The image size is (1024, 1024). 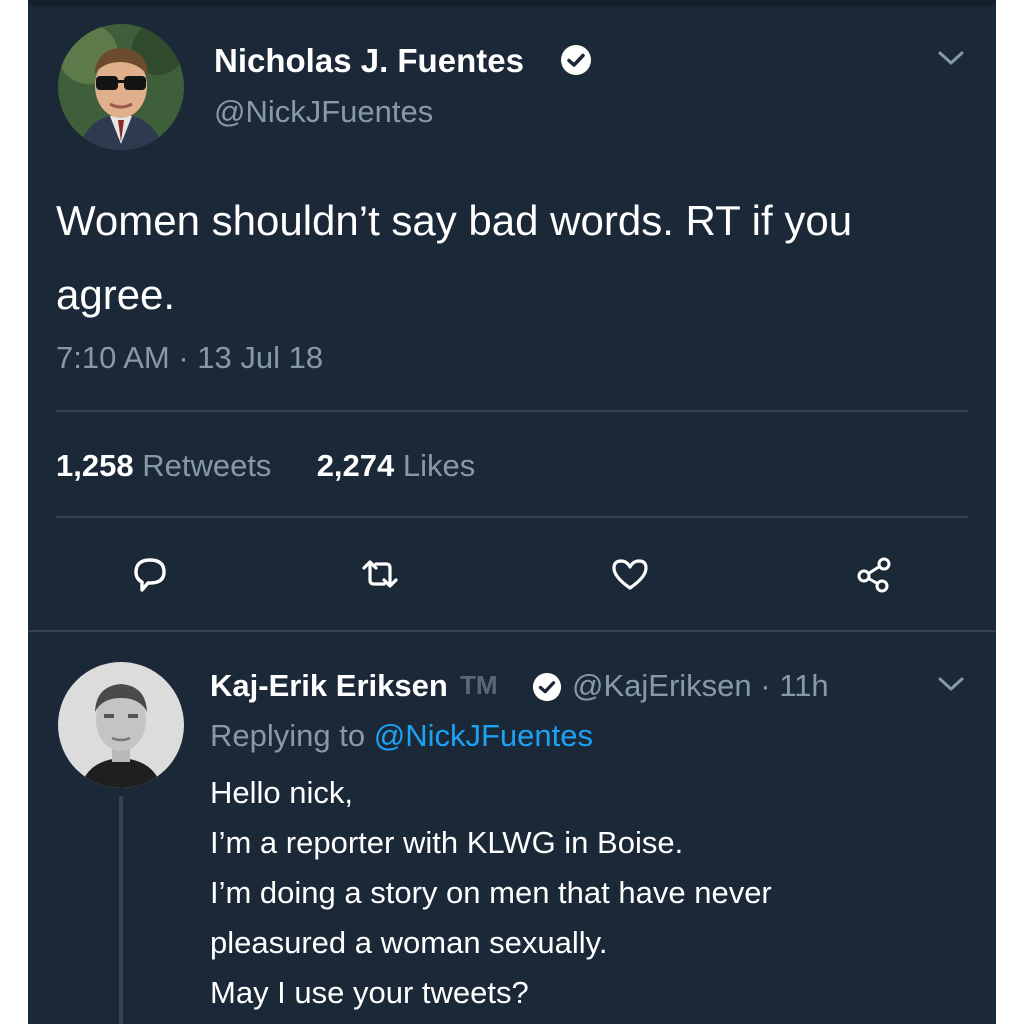 I want to click on replying-to-label: Replying to, so click(x=288, y=735).